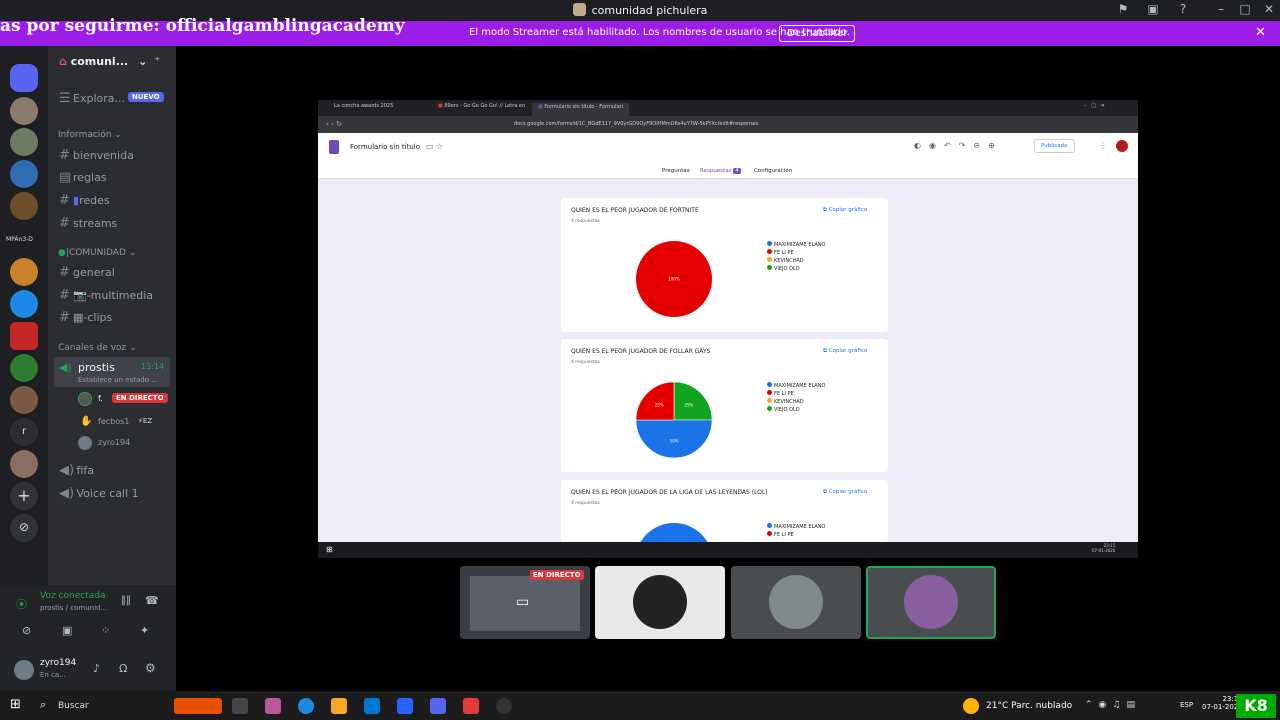 The image size is (1280, 720). I want to click on noise-icon: ‖‖, so click(126, 600).